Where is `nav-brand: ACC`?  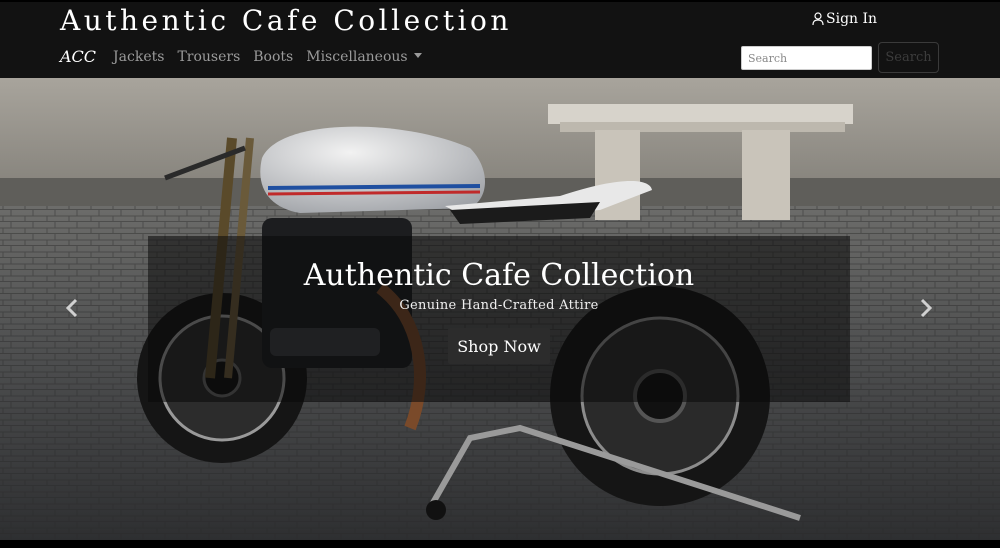
nav-brand: ACC is located at coordinates (78, 56).